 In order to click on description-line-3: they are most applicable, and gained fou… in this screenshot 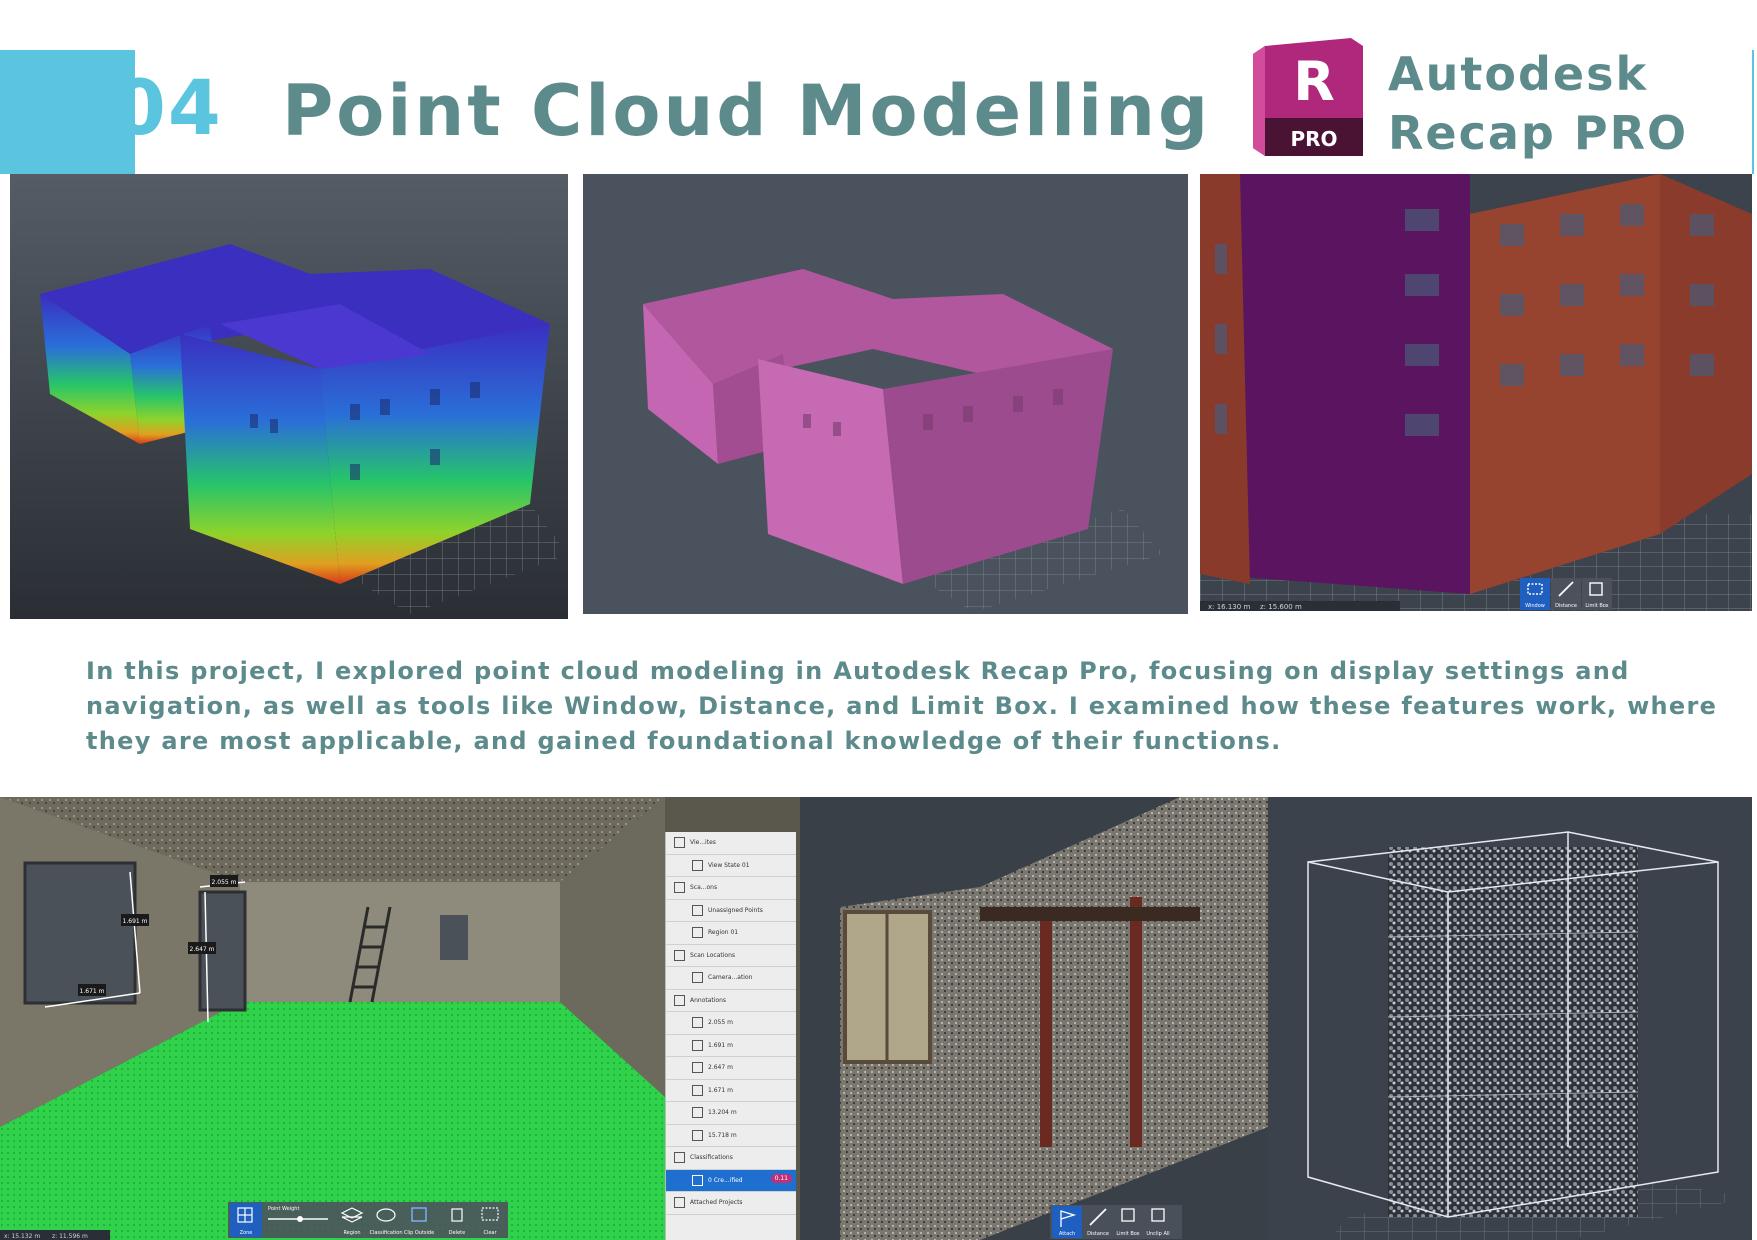, I will do `click(684, 741)`.